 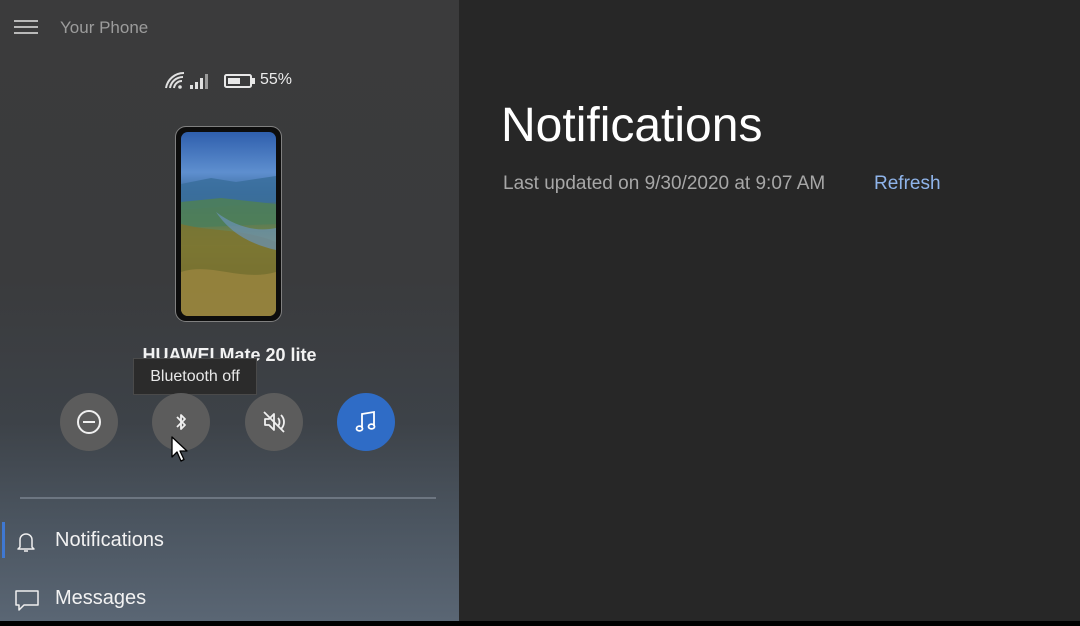 I want to click on wifi-icon, so click(x=175, y=80).